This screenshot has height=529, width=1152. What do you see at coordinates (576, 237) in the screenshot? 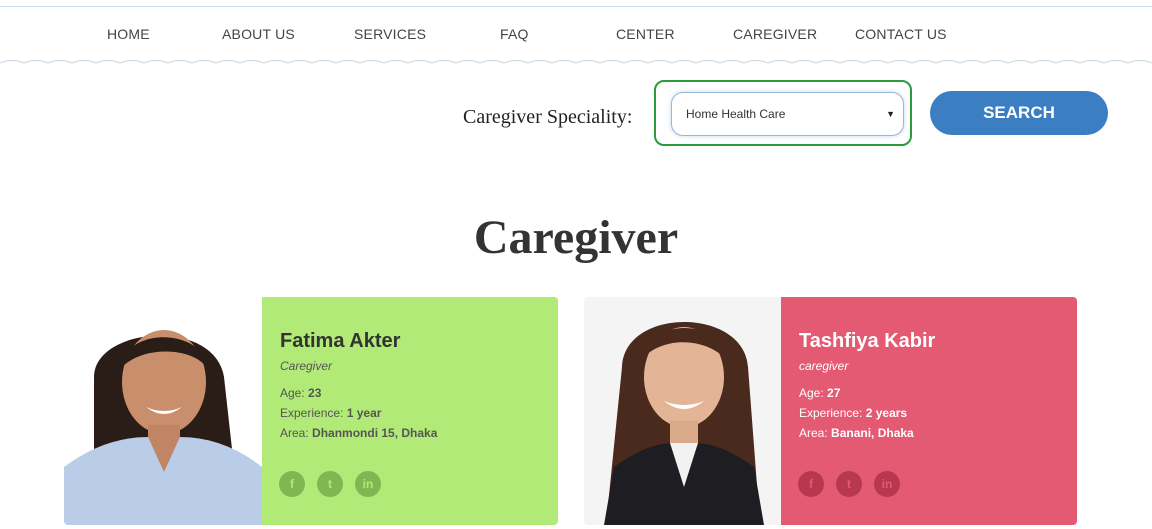
I see `page-title: Caregiver` at bounding box center [576, 237].